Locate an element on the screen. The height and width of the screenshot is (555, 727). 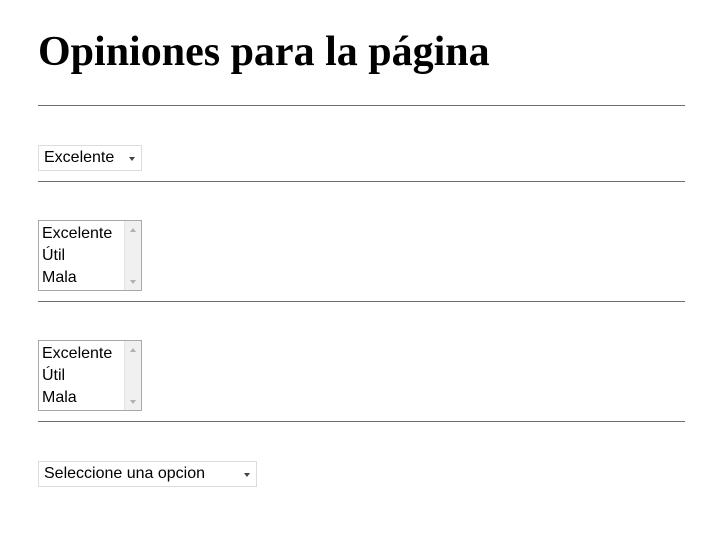
rating-dropdown-value: Excelente is located at coordinates (79, 157).